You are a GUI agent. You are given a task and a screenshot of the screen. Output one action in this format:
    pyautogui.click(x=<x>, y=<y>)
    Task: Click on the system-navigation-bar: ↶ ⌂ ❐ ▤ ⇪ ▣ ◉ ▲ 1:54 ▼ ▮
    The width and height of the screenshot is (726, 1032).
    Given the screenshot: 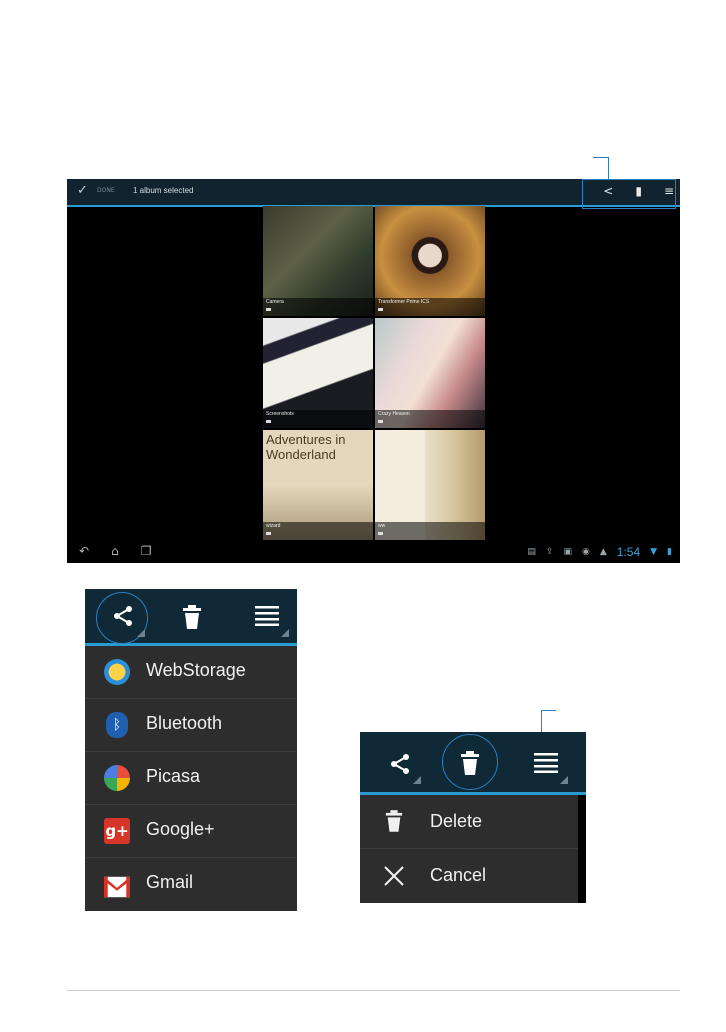 What is the action you would take?
    pyautogui.click(x=373, y=552)
    